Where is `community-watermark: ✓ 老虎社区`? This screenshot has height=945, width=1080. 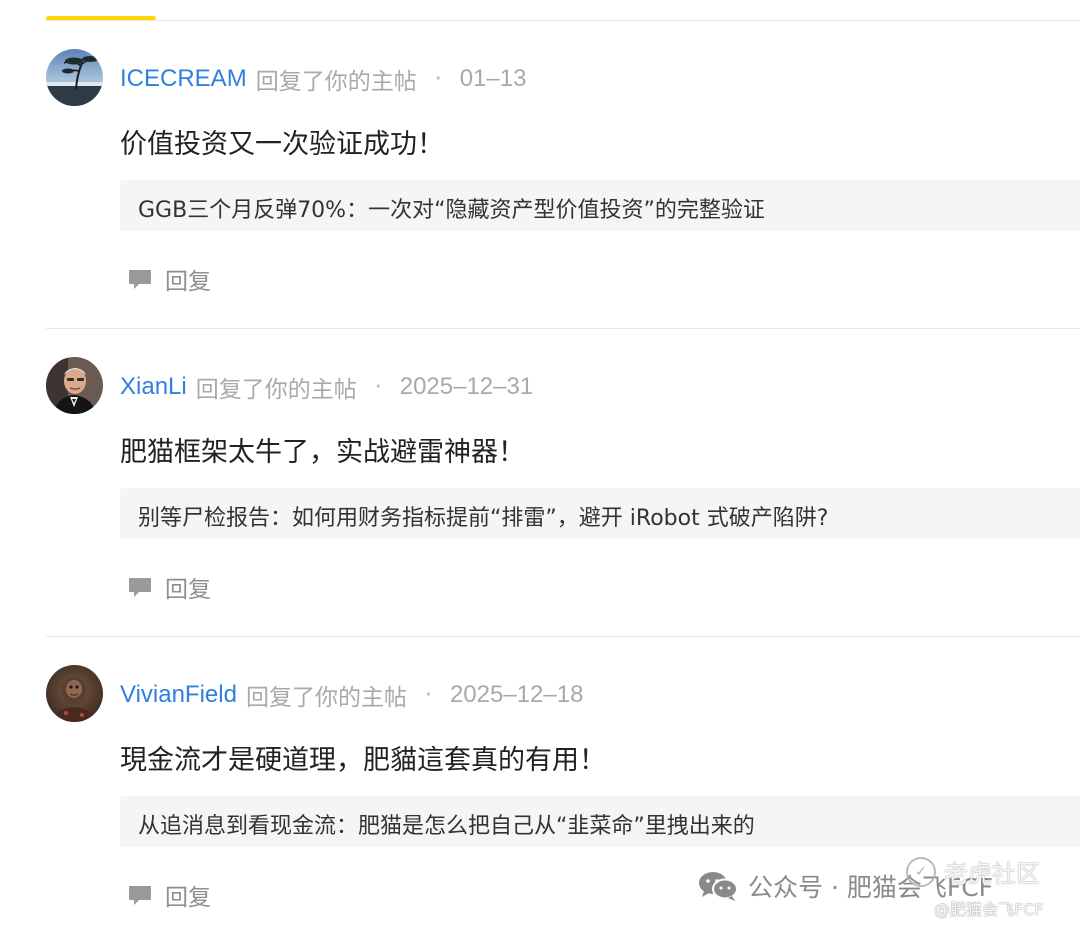
community-watermark: ✓ 老虎社区 is located at coordinates (973, 871).